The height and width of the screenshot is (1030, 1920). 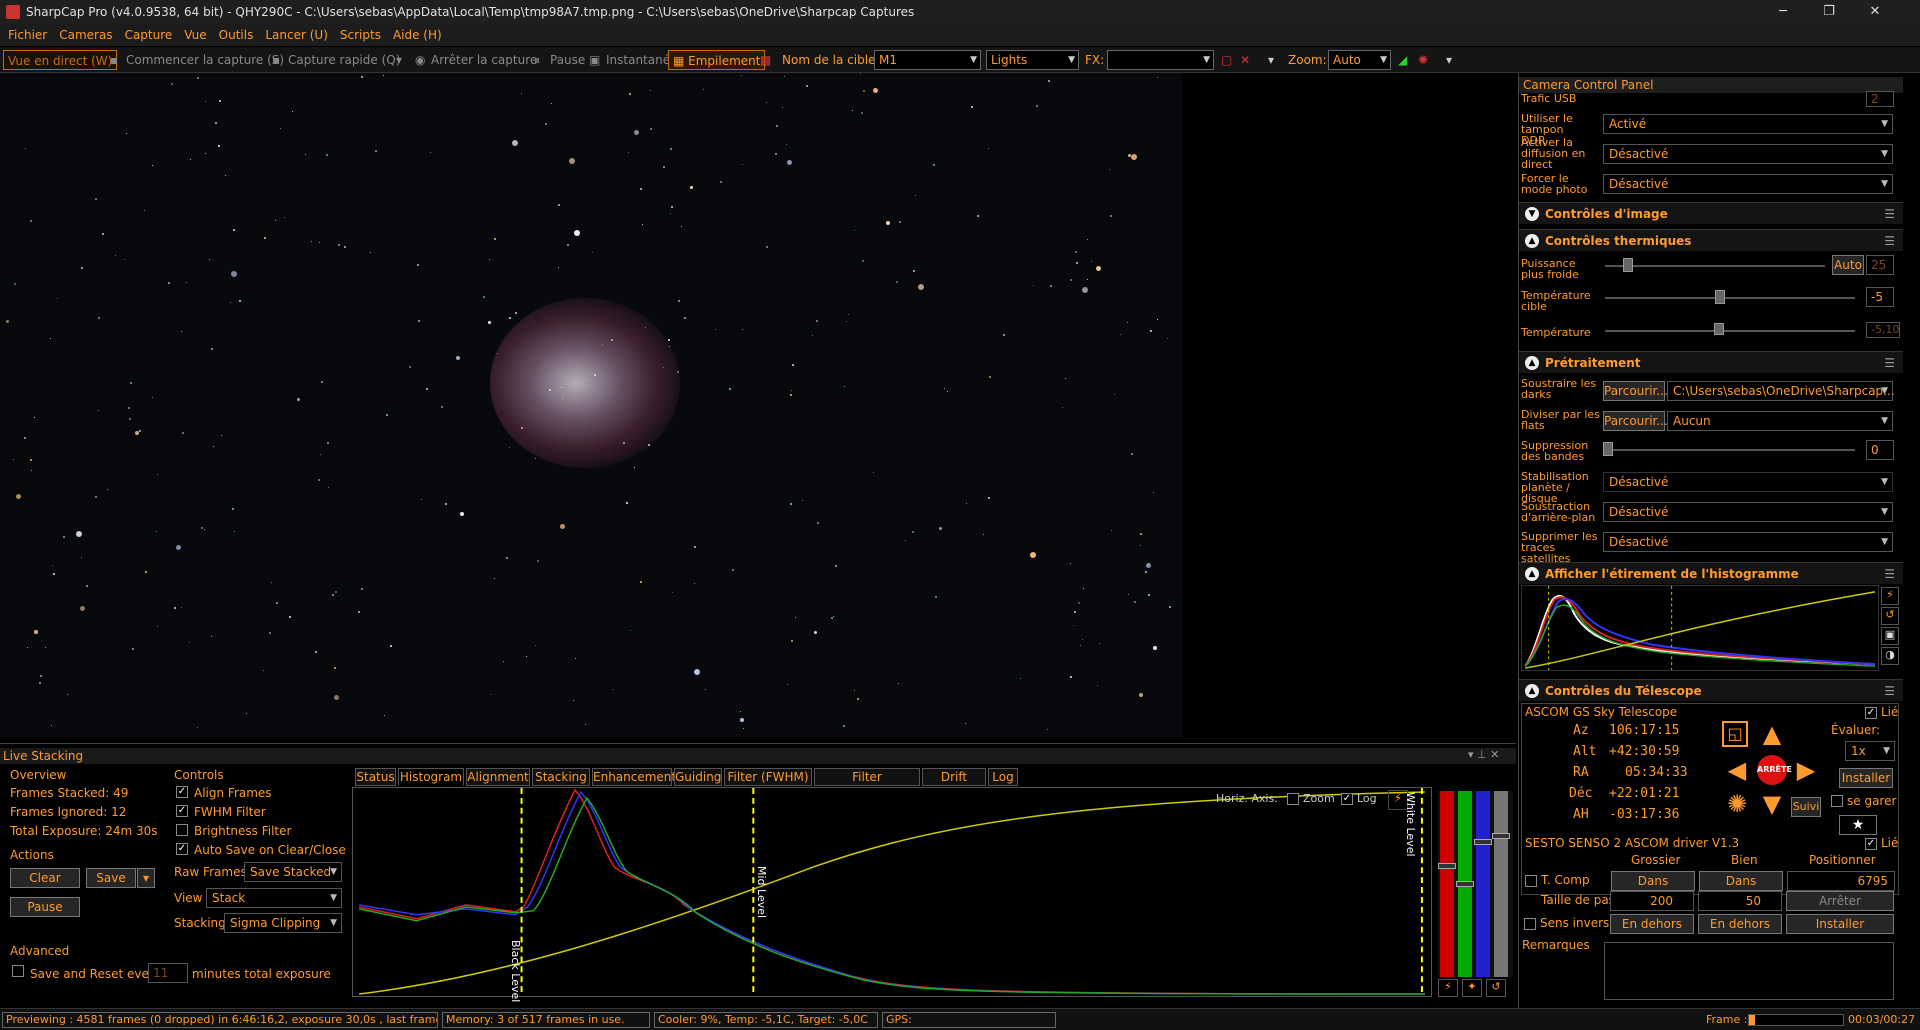 I want to click on tab-histogram: Histogram, so click(x=431, y=777).